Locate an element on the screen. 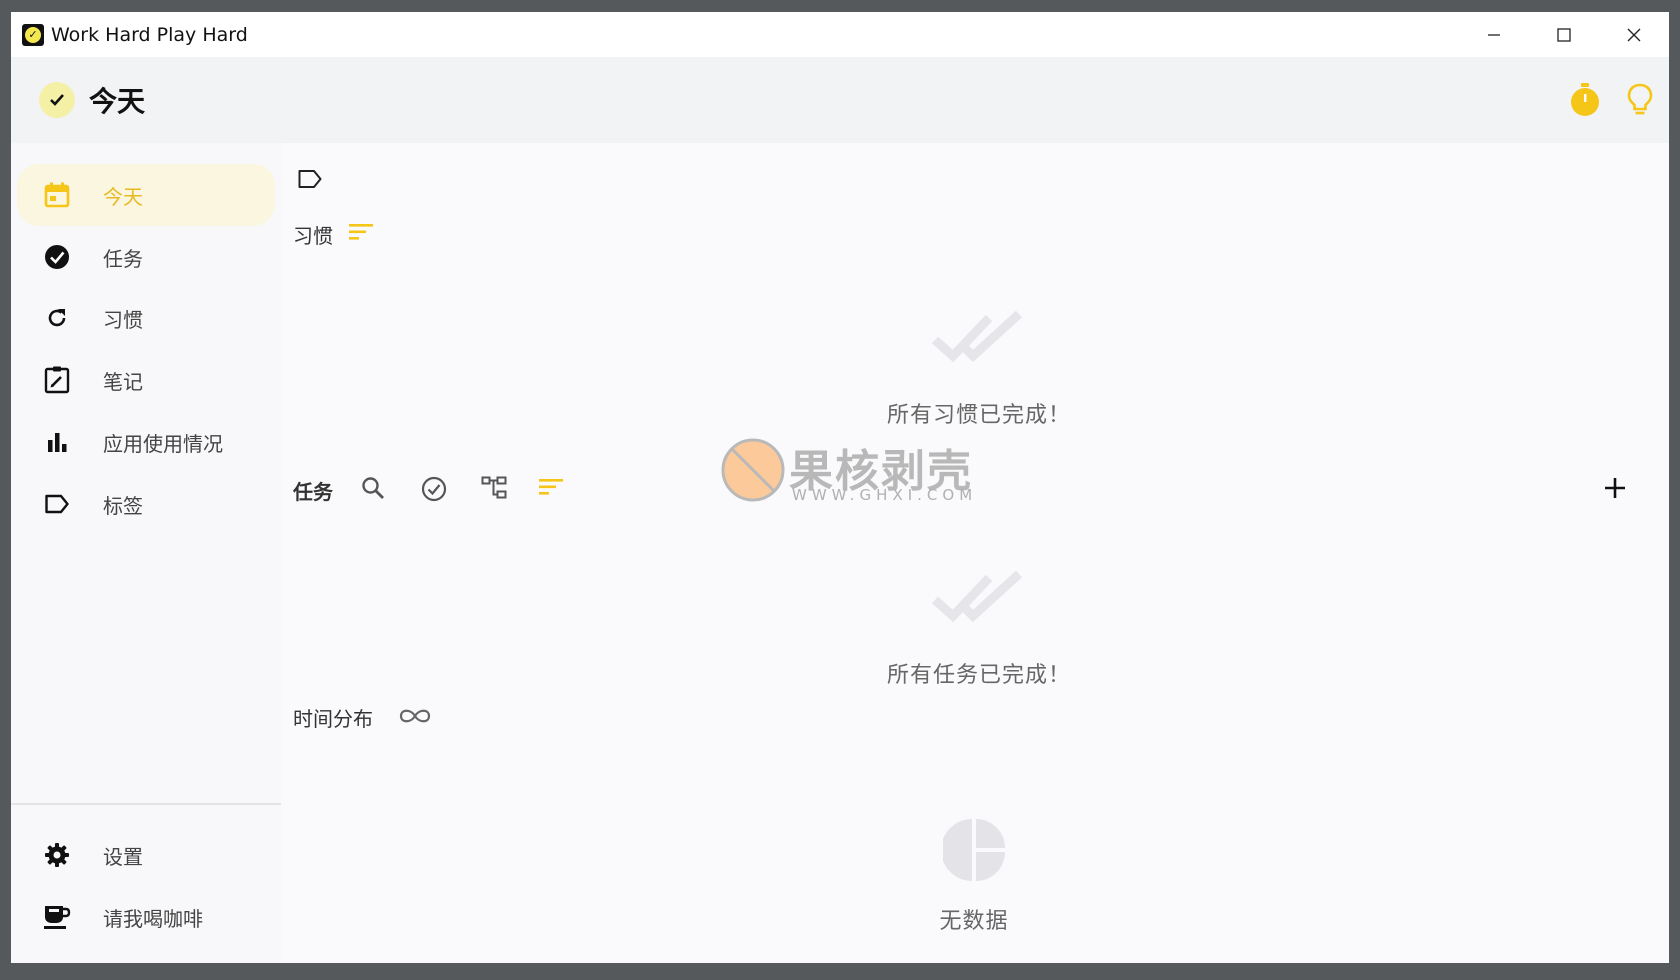  close-button is located at coordinates (1634, 34).